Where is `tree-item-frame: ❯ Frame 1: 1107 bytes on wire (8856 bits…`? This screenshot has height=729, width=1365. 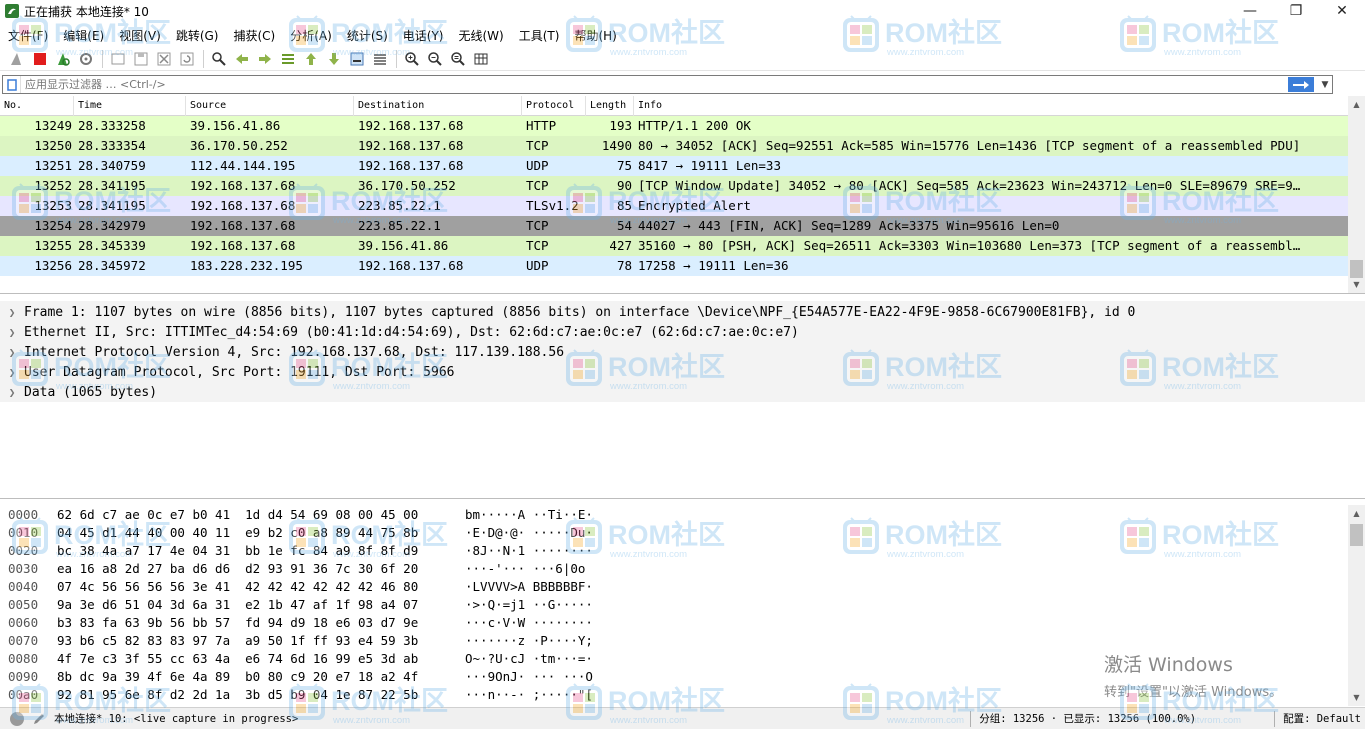 tree-item-frame: ❯ Frame 1: 1107 bytes on wire (8856 bits… is located at coordinates (568, 312).